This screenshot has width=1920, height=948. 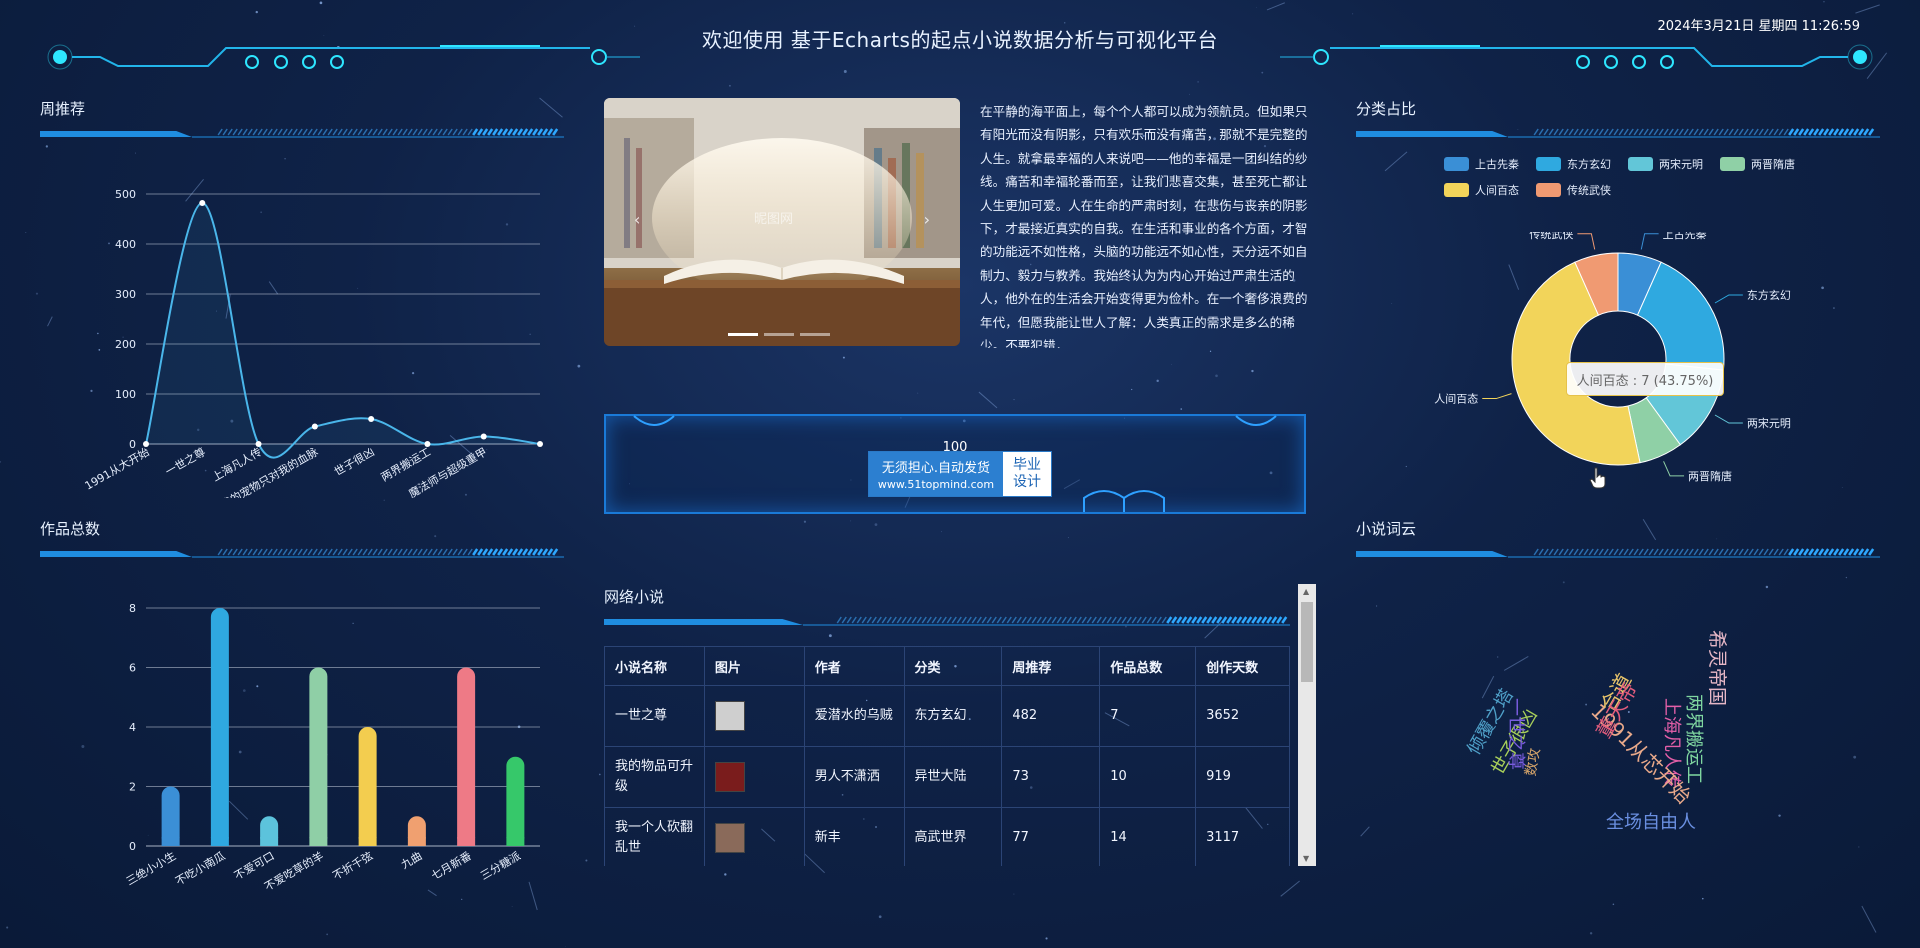 I want to click on x-tick-label: 三分糖派, so click(x=500, y=865).